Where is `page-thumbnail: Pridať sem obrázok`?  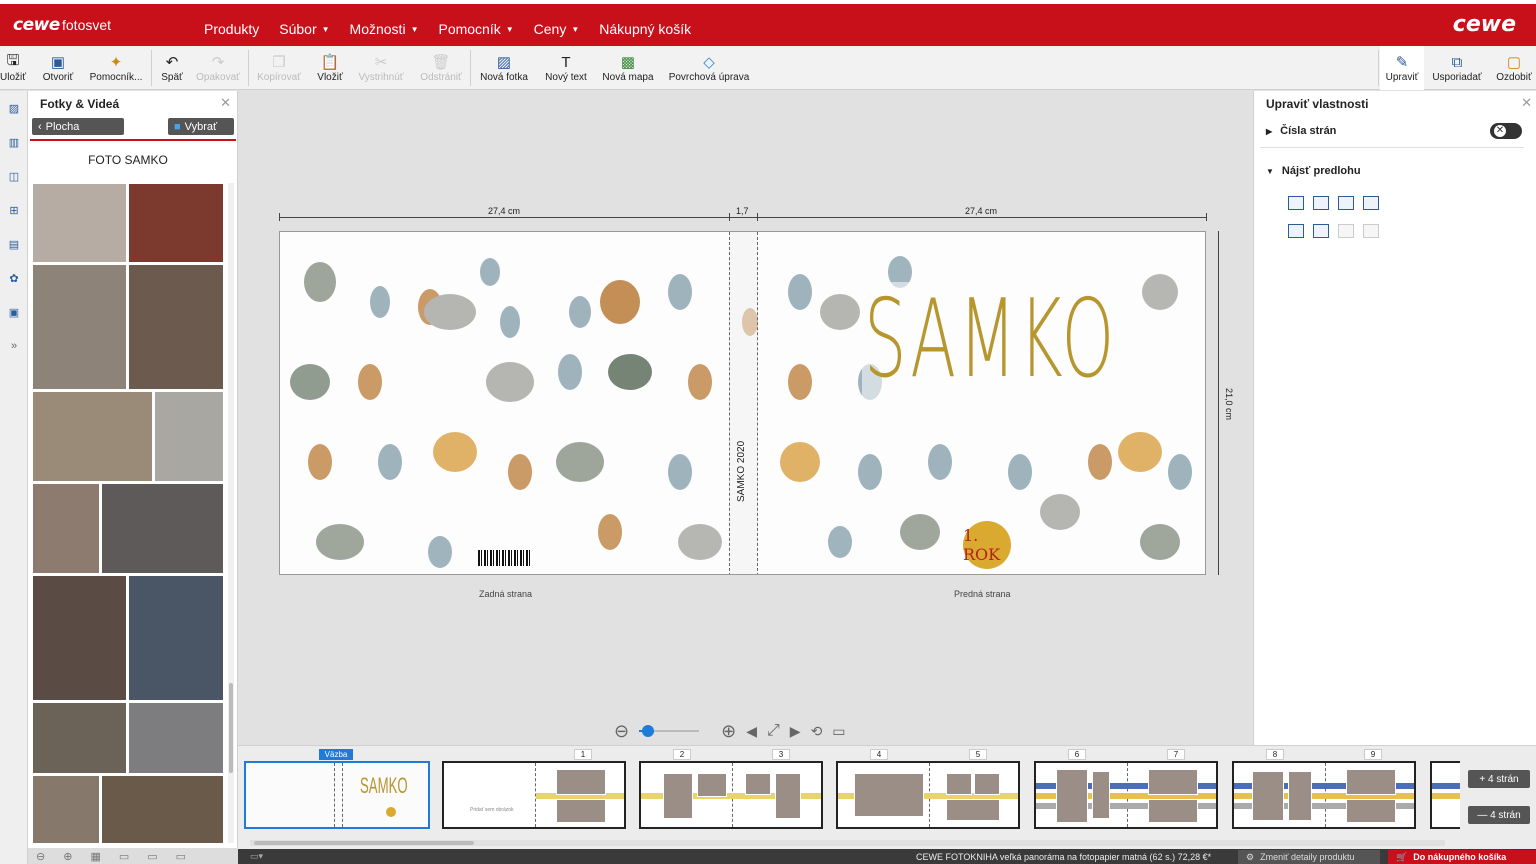
page-thumbnail: Pridať sem obrázok is located at coordinates (534, 795).